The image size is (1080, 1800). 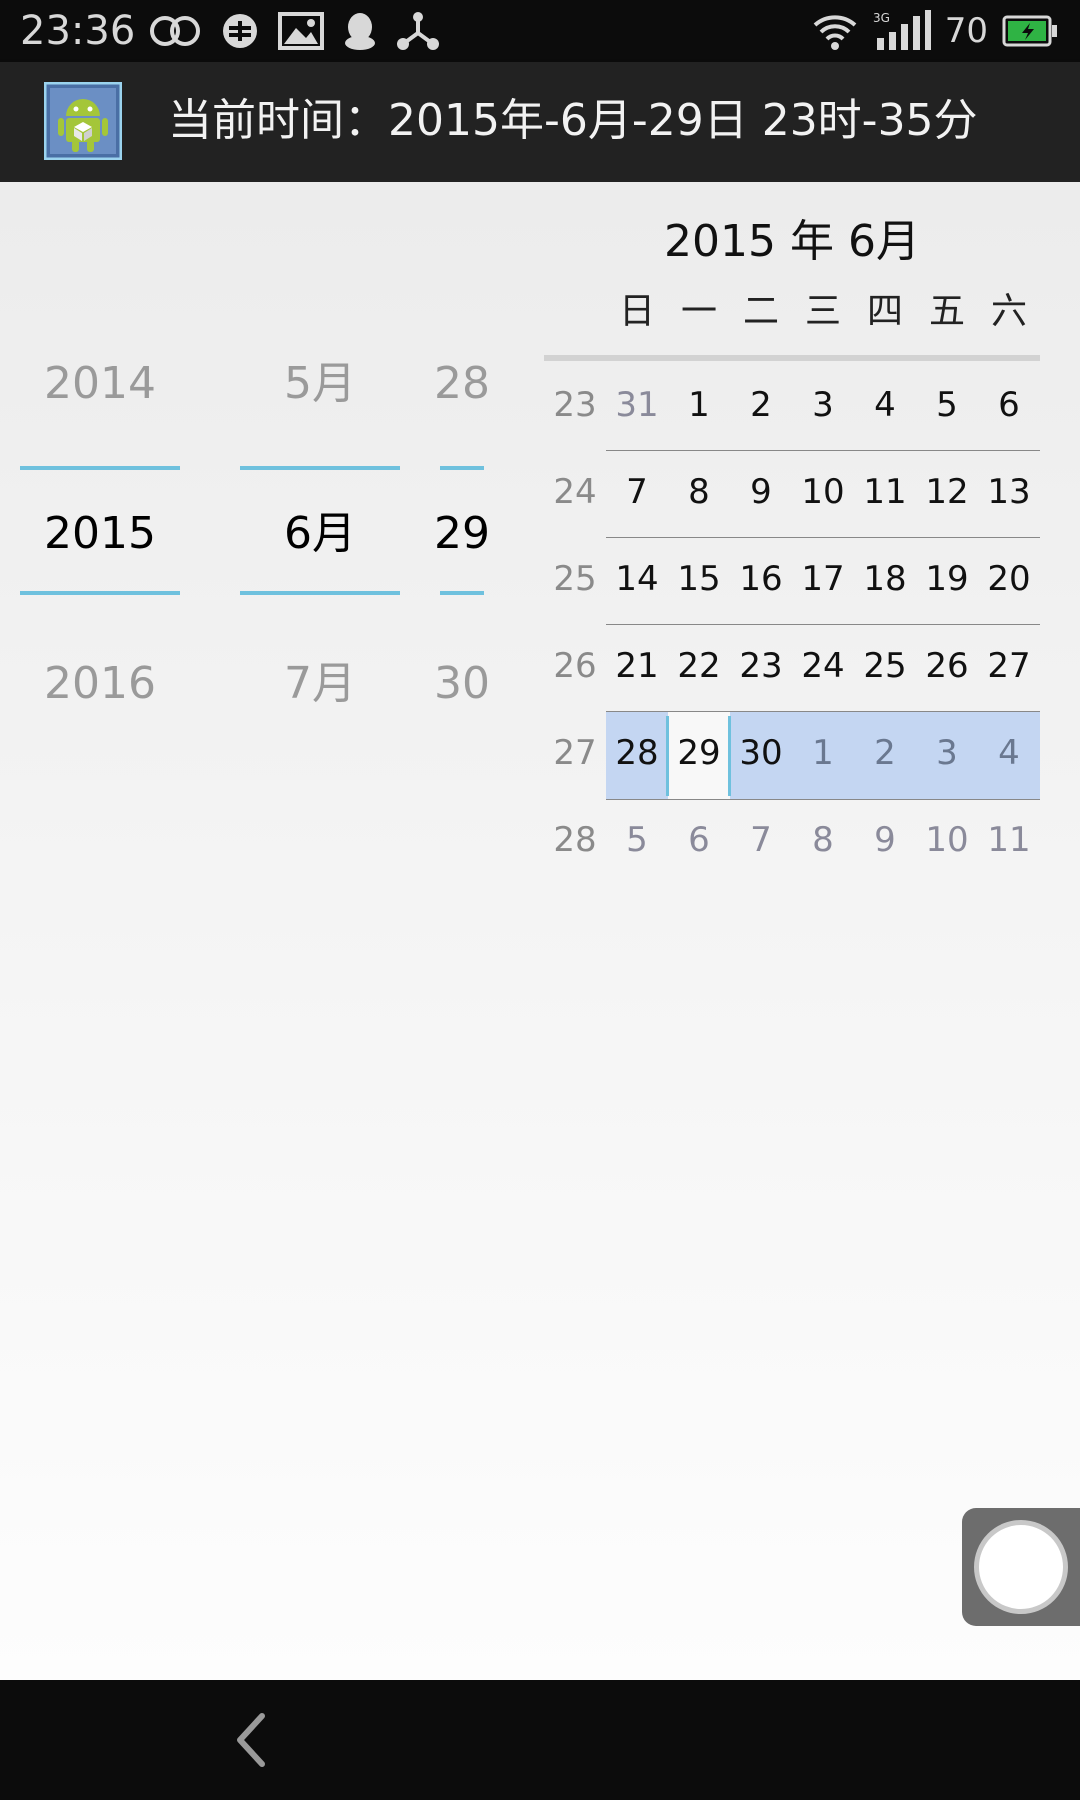 I want to click on calendar-day: 19, so click(x=947, y=579).